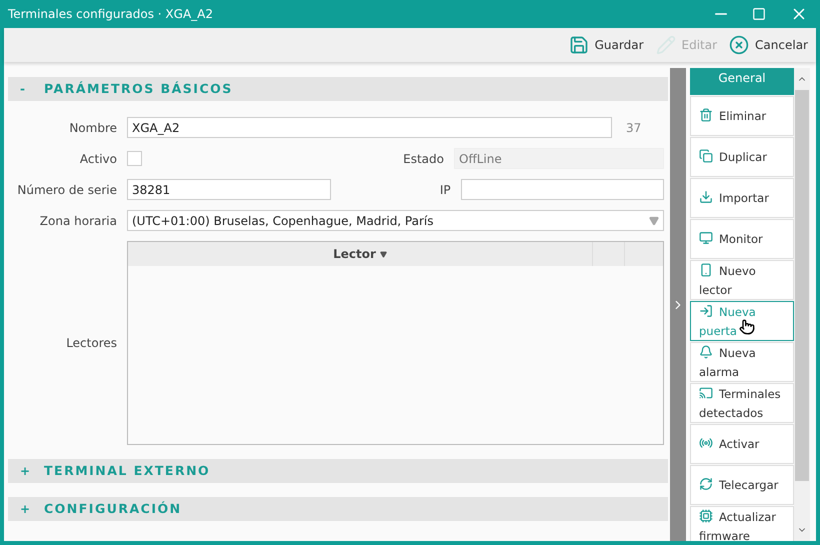  What do you see at coordinates (138, 89) in the screenshot?
I see `section-title: PARÁMETROS BÁSICOS` at bounding box center [138, 89].